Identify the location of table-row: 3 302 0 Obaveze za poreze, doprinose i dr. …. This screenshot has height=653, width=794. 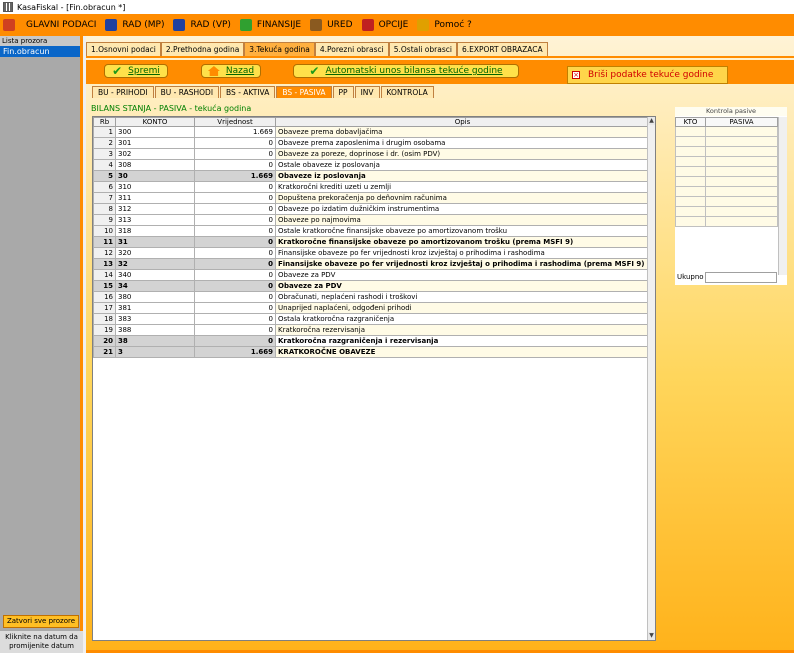
(371, 154).